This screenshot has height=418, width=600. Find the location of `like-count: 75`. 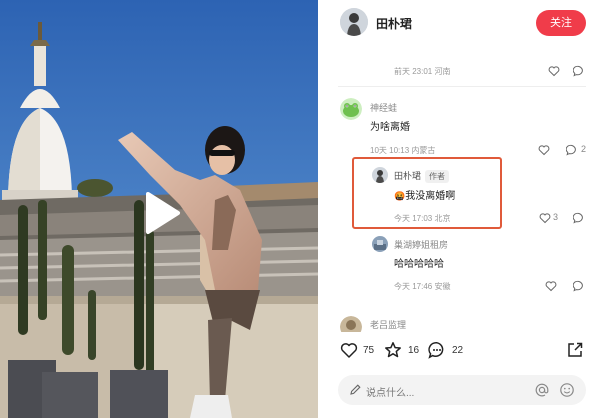

like-count: 75 is located at coordinates (369, 350).